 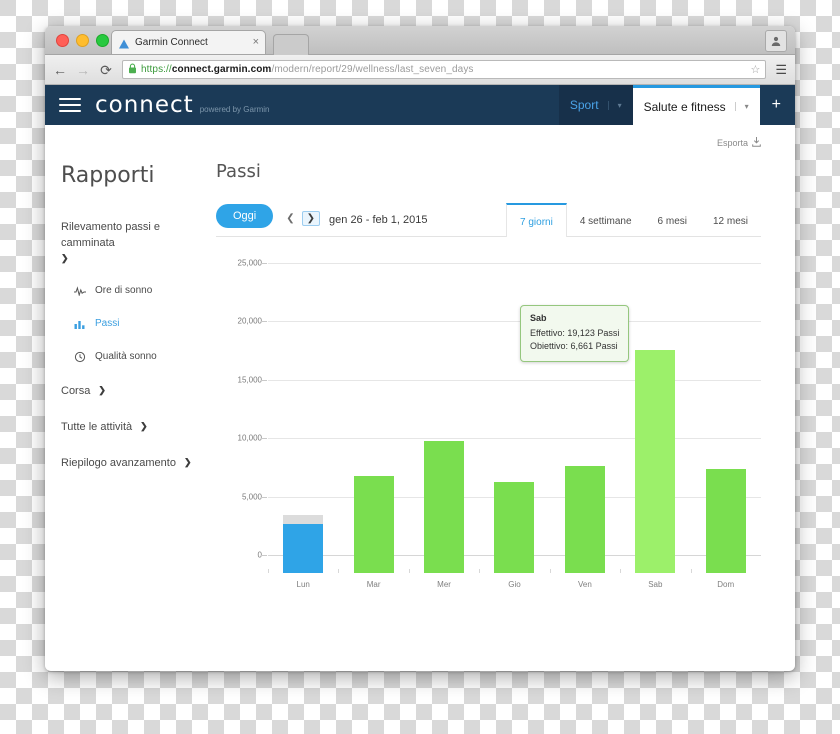 What do you see at coordinates (132, 70) in the screenshot?
I see `padlock-icon` at bounding box center [132, 70].